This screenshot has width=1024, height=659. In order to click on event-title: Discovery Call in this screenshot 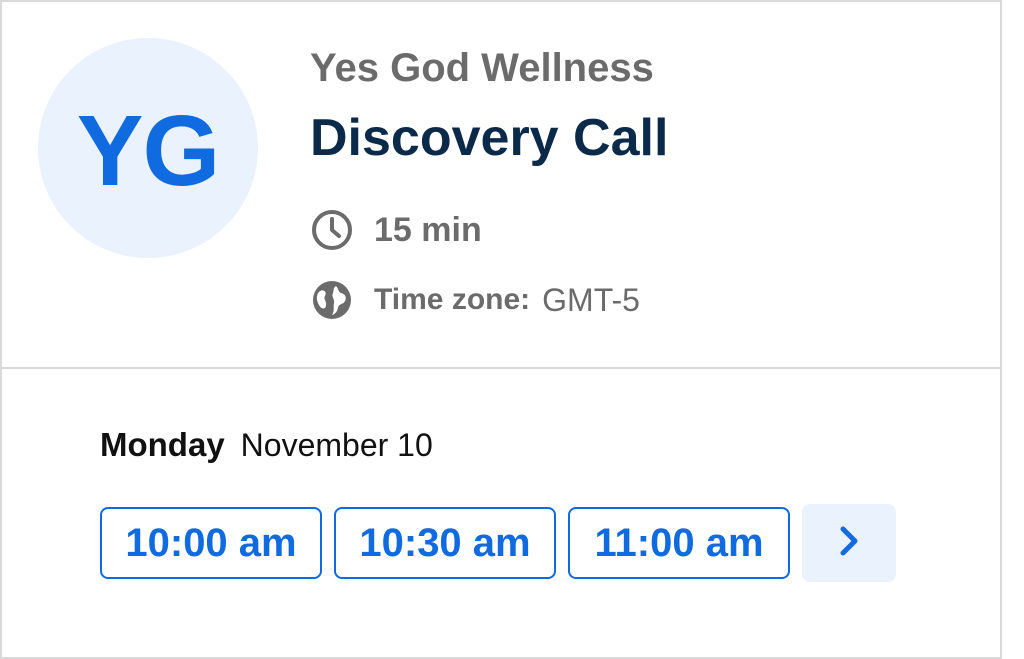, I will do `click(489, 138)`.